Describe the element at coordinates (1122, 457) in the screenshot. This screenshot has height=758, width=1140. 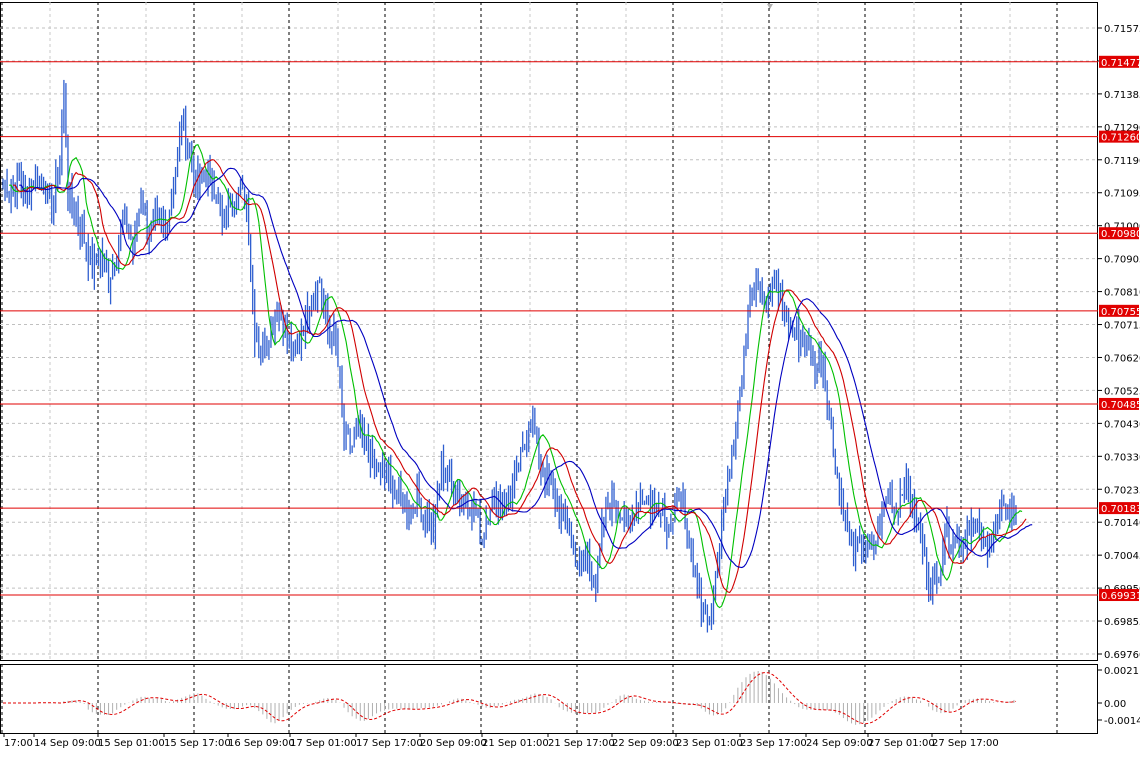
I see `y-tick-label: 0.70330` at that location.